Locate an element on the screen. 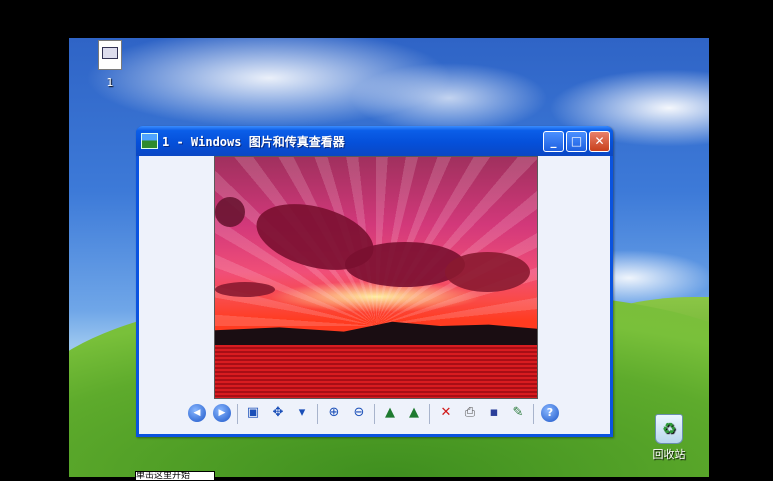  actual-size-icon: ✥ is located at coordinates (278, 413).